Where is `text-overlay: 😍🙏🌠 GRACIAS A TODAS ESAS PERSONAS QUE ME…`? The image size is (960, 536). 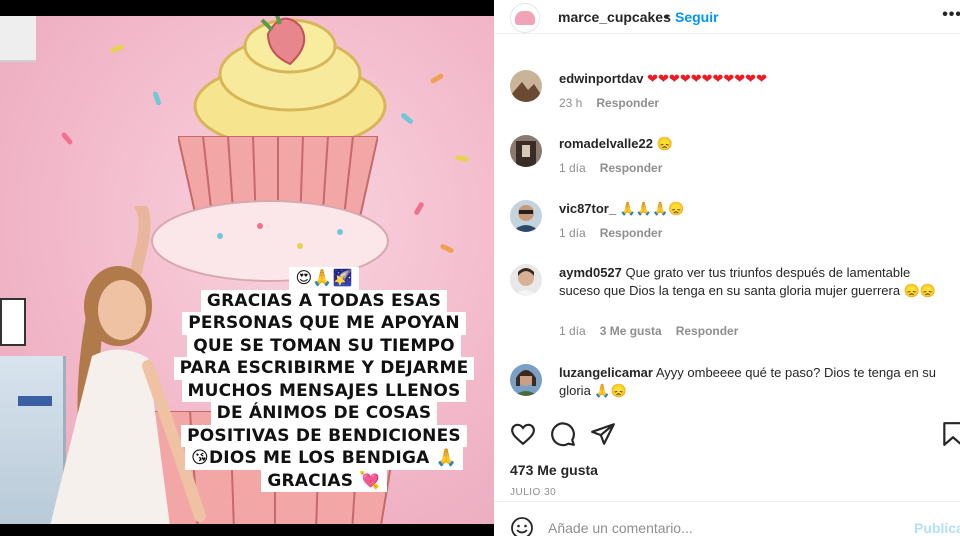 text-overlay: 😍🙏🌠 GRACIAS A TODAS ESAS PERSONAS QUE ME… is located at coordinates (324, 379).